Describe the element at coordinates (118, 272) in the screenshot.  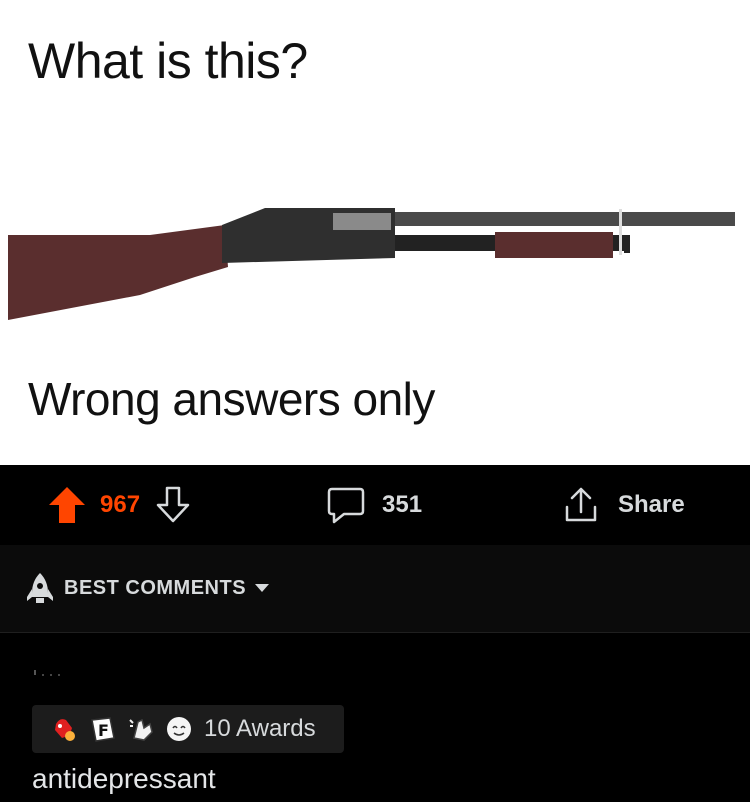
I see `gun-stock` at that location.